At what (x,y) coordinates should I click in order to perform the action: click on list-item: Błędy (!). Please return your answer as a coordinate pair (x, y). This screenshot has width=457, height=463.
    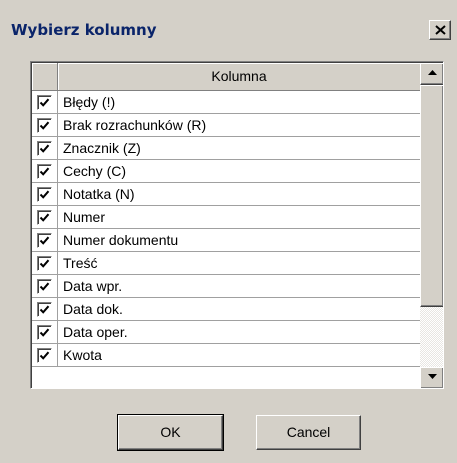
    Looking at the image, I should click on (226, 102).